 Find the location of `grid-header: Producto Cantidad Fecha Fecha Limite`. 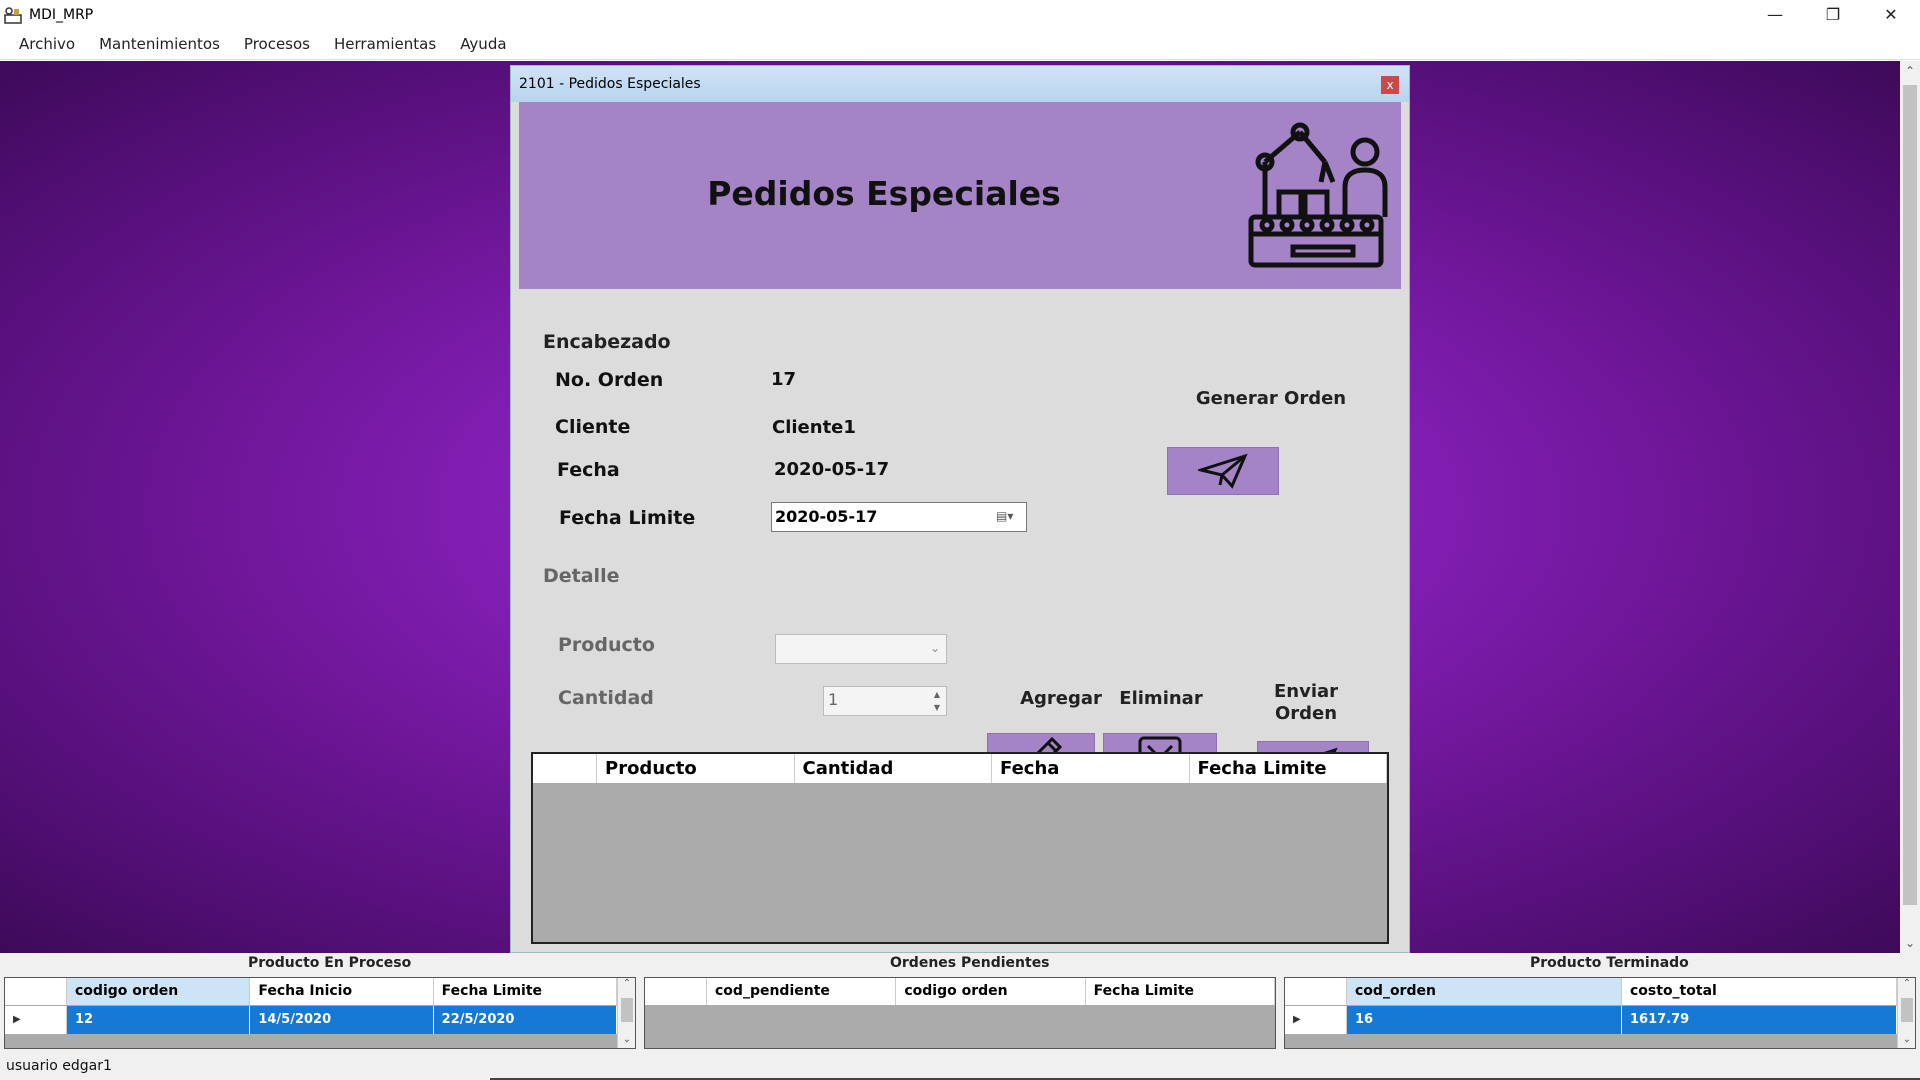

grid-header: Producto Cantidad Fecha Fecha Limite is located at coordinates (960, 769).